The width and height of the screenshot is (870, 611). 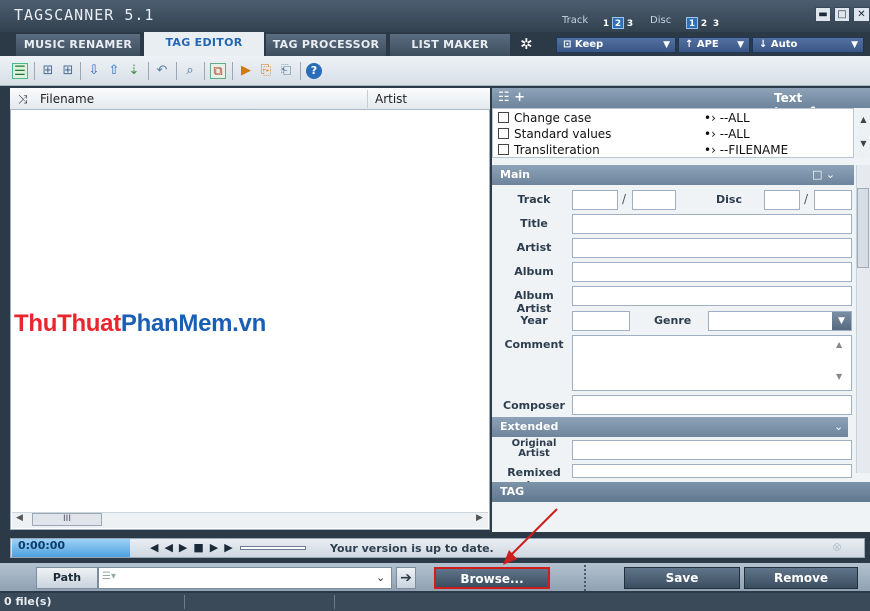 I want to click on track-3: 3, so click(x=630, y=24).